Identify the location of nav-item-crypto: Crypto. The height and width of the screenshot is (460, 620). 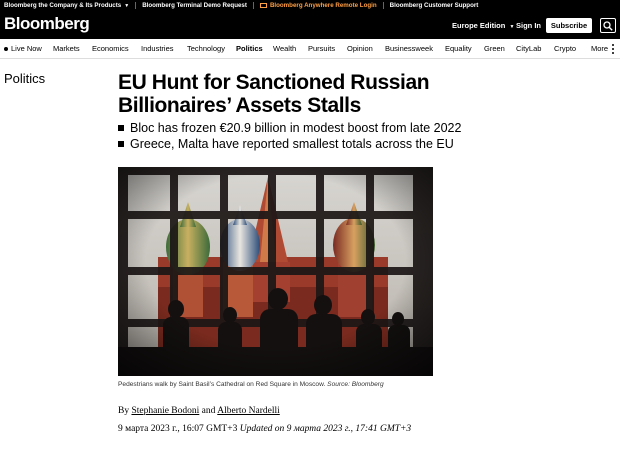
(565, 48).